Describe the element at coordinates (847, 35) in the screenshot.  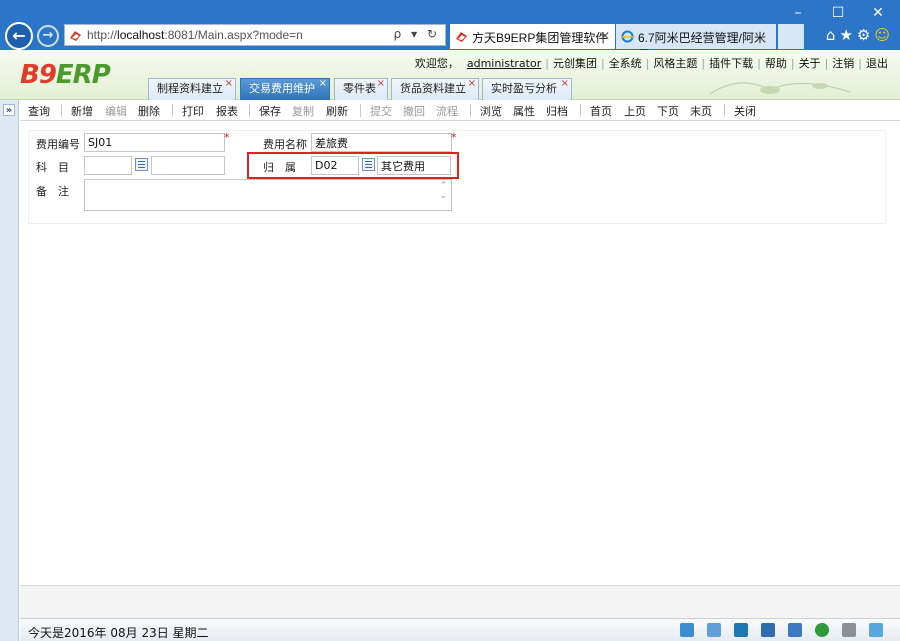
I see `favorites-star-icon: ★` at that location.